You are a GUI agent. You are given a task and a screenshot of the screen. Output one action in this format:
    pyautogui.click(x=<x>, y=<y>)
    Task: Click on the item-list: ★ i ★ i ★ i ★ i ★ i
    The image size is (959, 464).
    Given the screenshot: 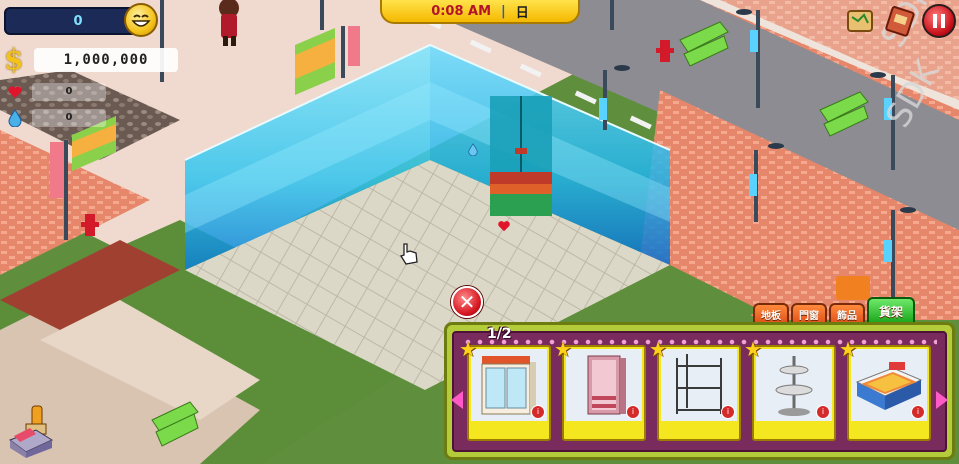 What is the action you would take?
    pyautogui.click(x=695, y=390)
    